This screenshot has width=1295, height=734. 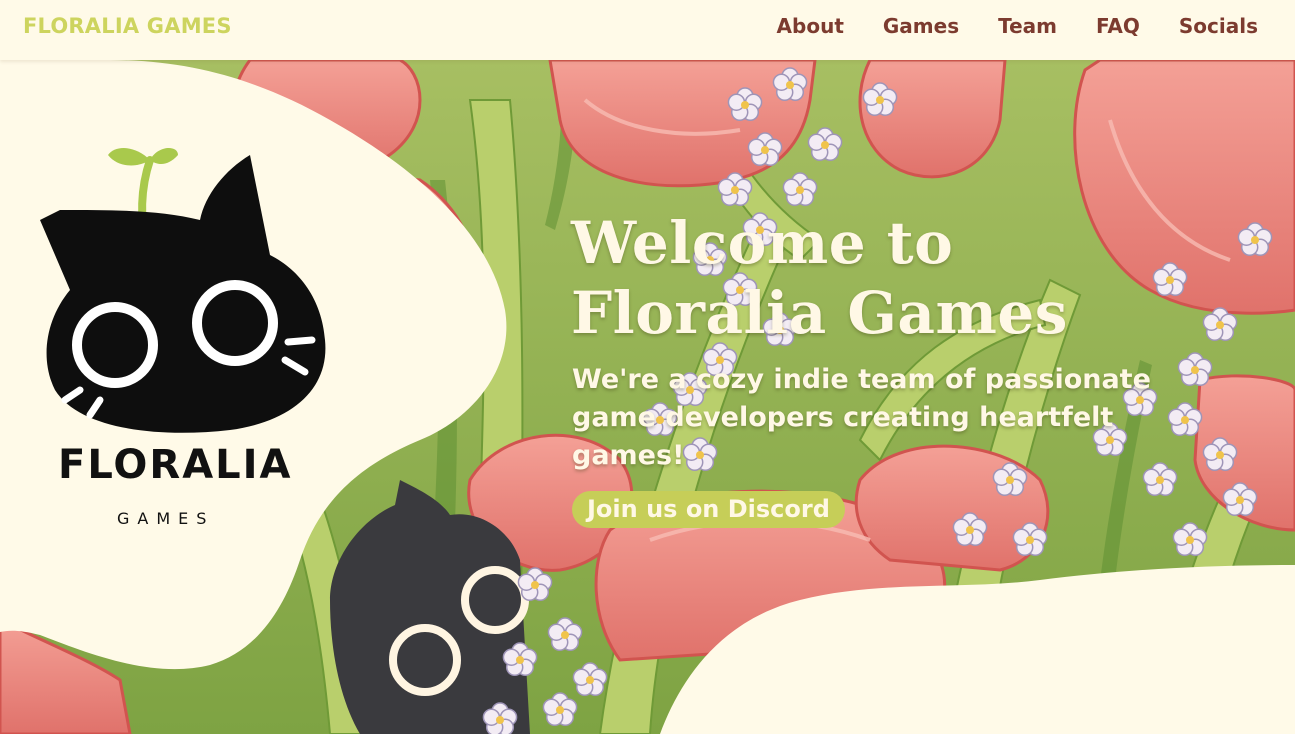 What do you see at coordinates (127, 26) in the screenshot?
I see `brand-name: FLORALIA GAMES` at bounding box center [127, 26].